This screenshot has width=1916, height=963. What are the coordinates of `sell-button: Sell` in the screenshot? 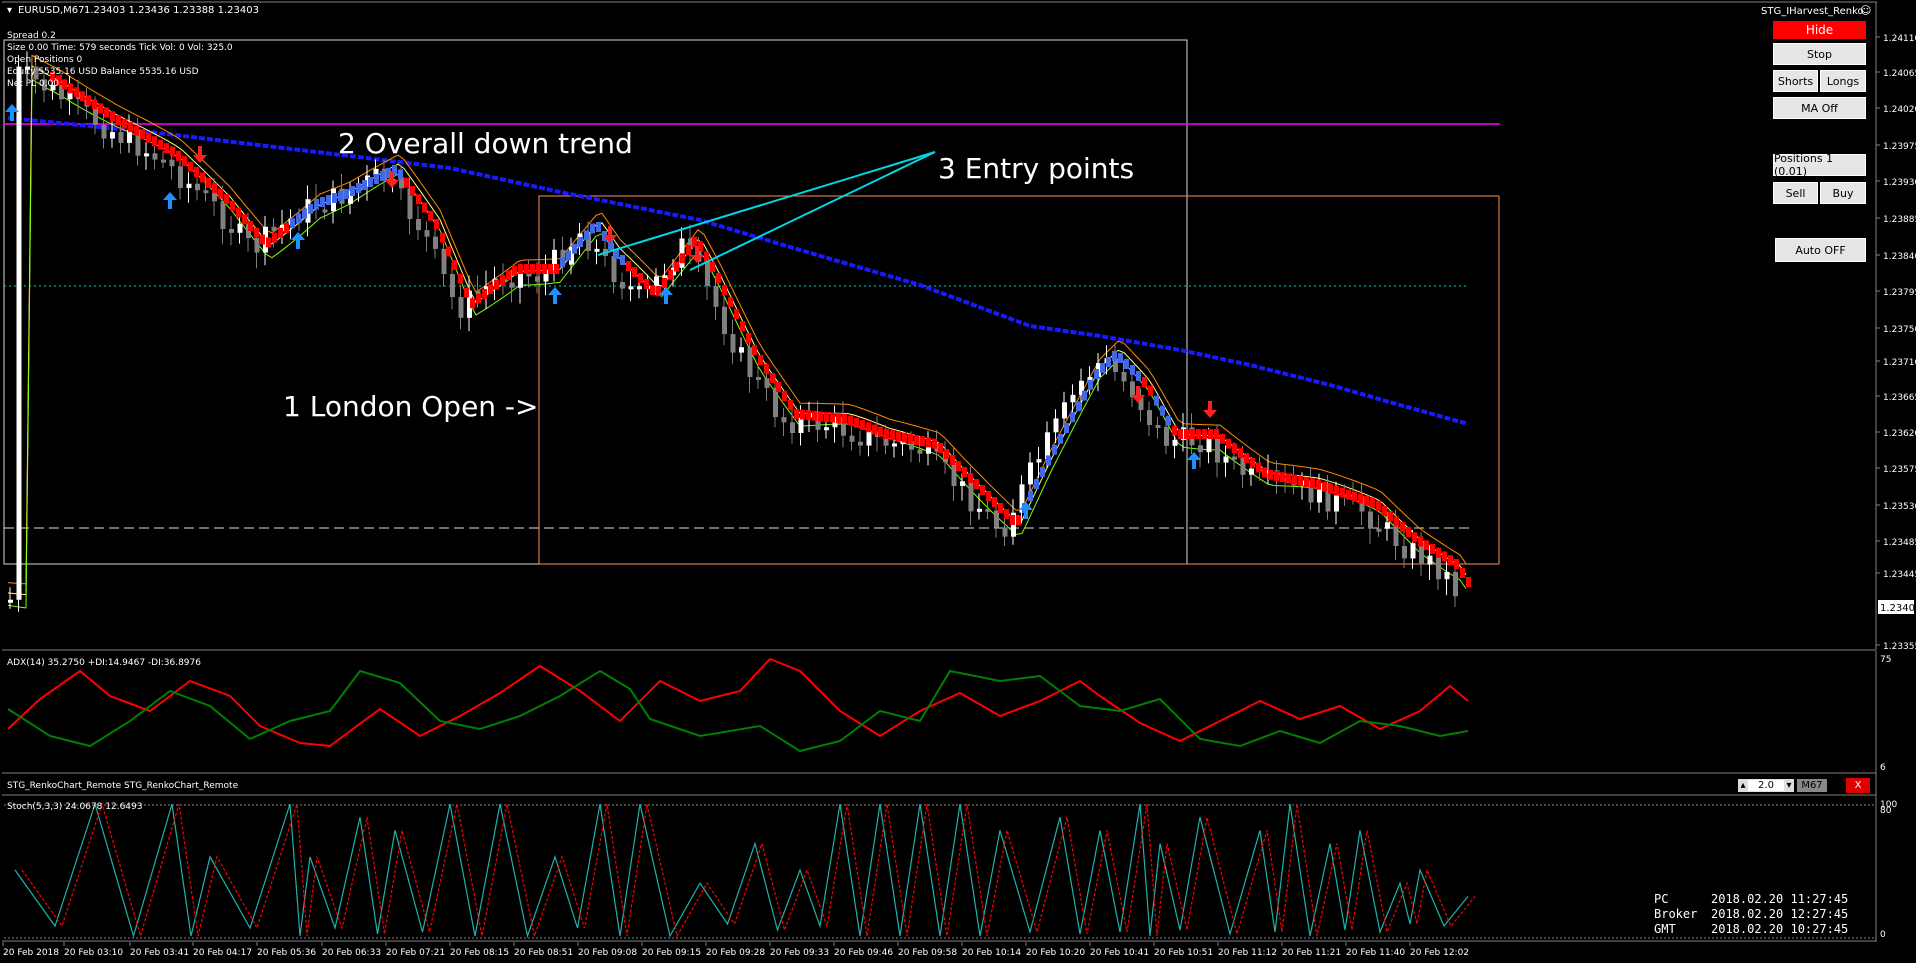 It's located at (1795, 193).